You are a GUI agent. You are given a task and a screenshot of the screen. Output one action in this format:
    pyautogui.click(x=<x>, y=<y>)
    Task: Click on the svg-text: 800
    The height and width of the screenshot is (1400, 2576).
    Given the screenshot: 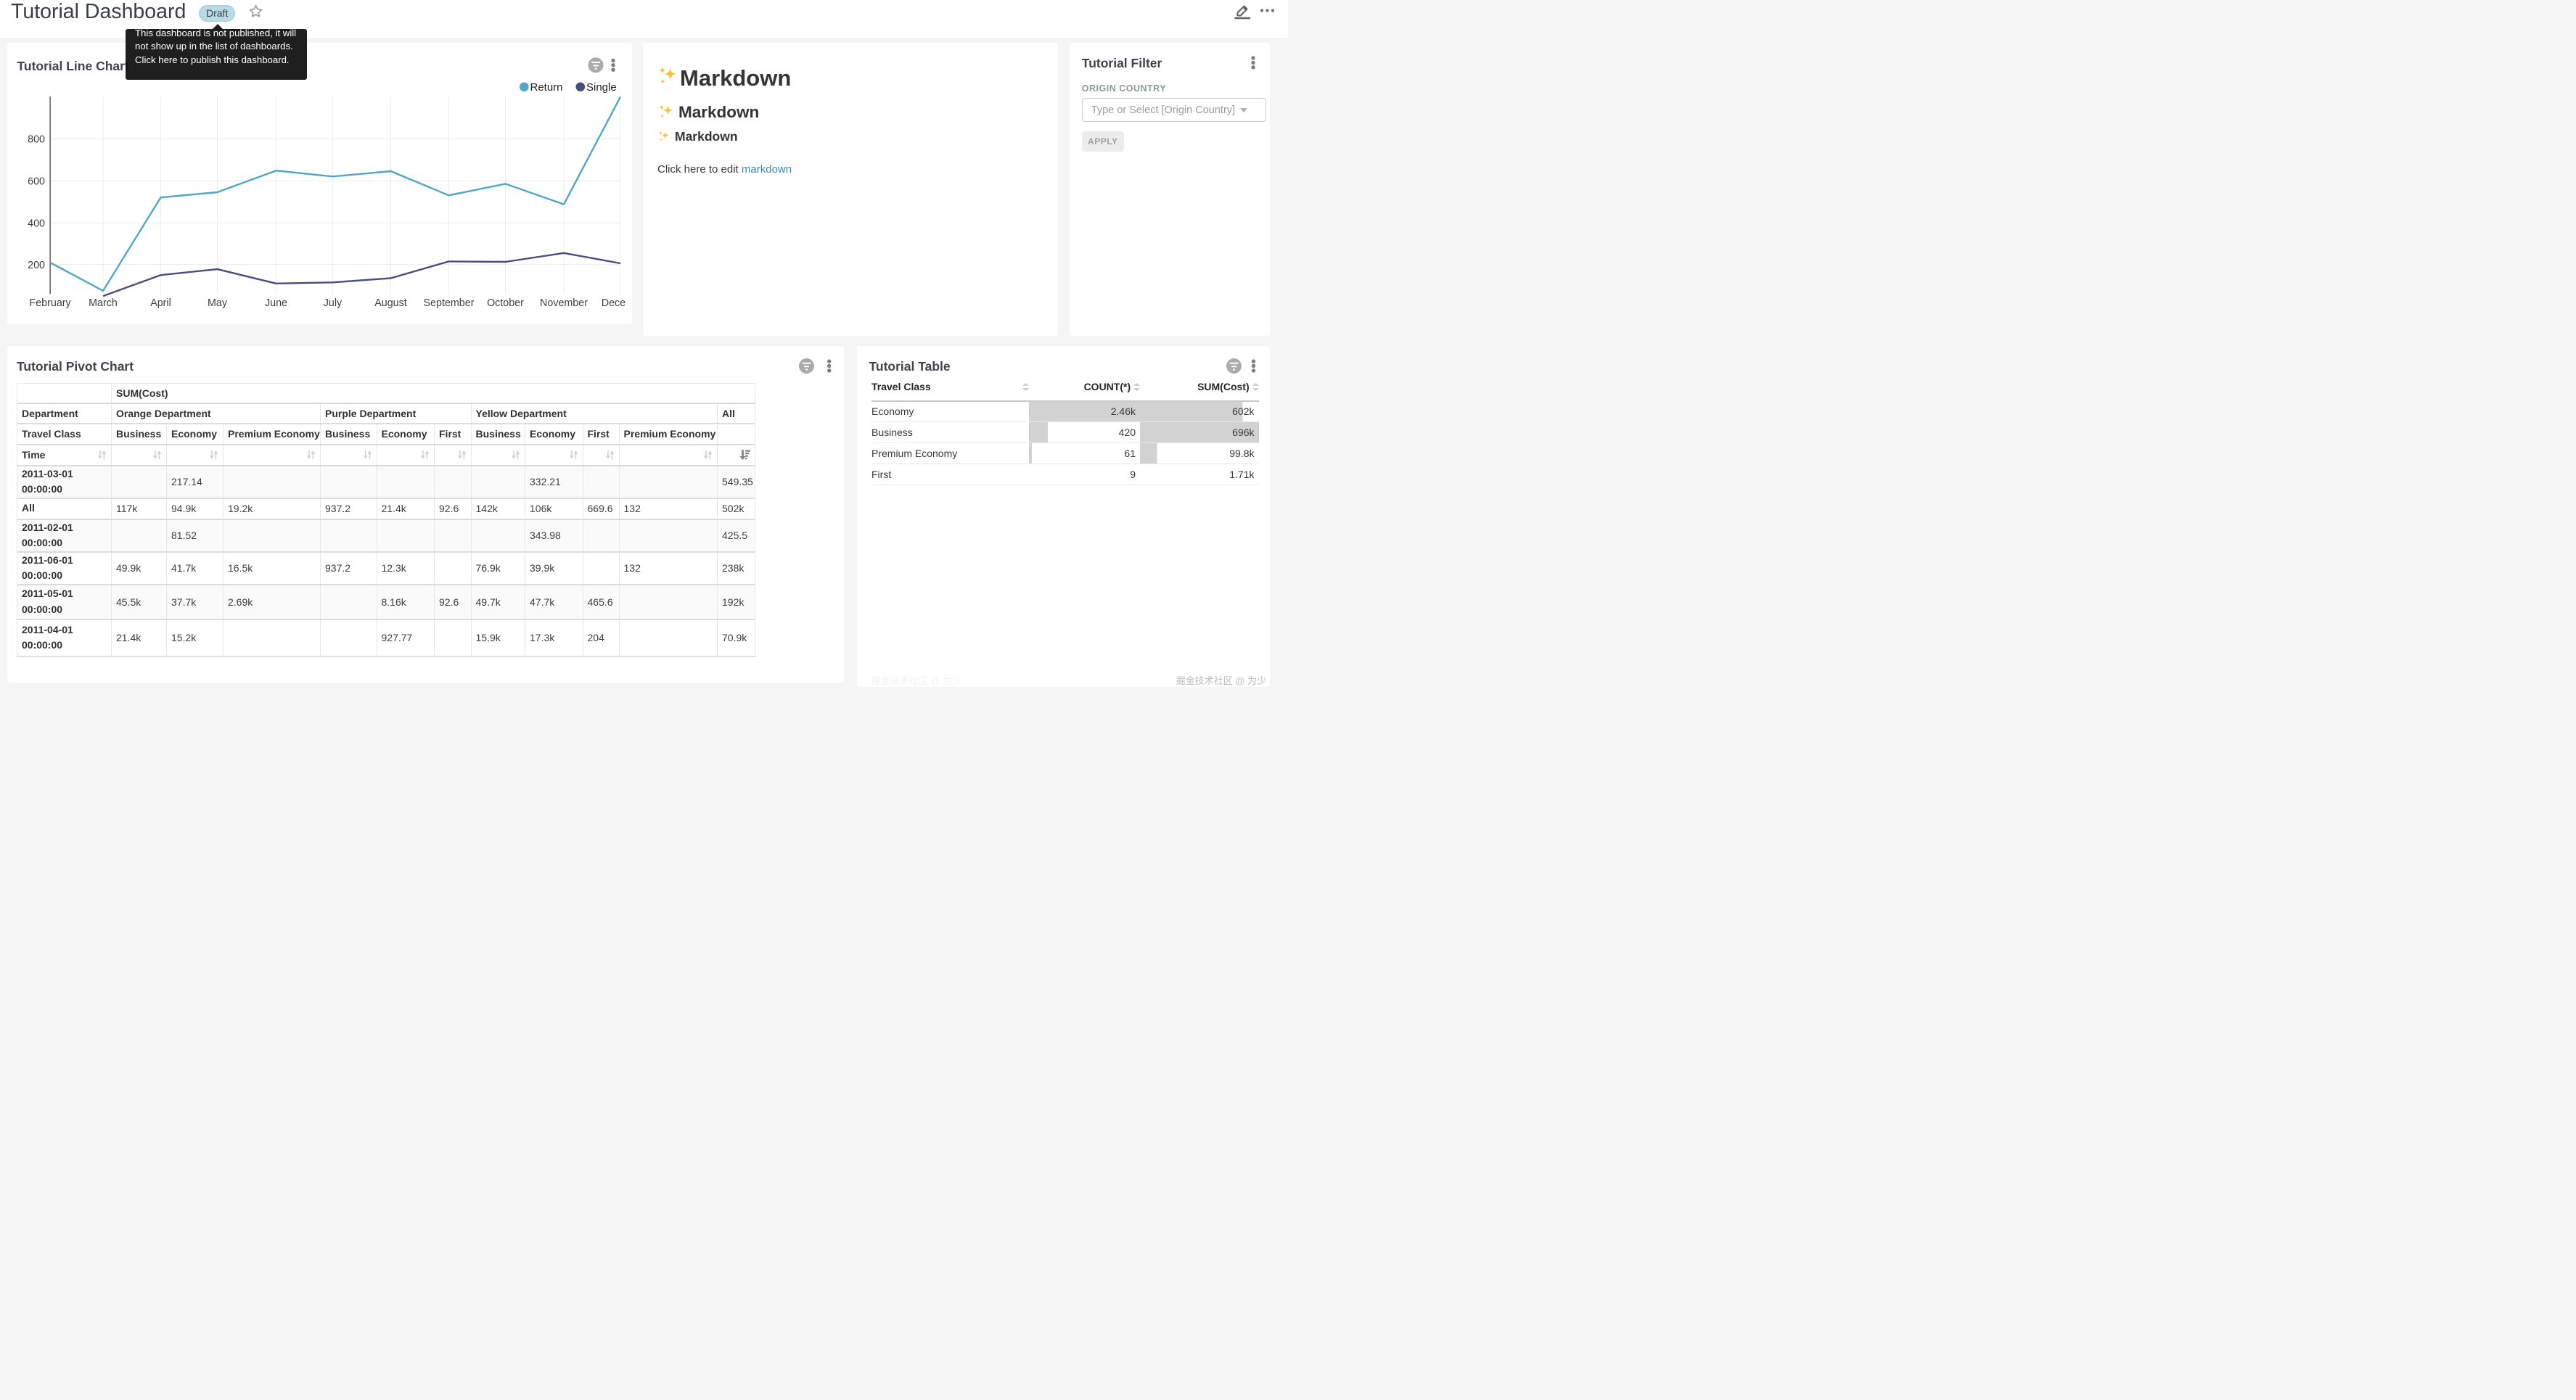 What is the action you would take?
    pyautogui.click(x=36, y=140)
    